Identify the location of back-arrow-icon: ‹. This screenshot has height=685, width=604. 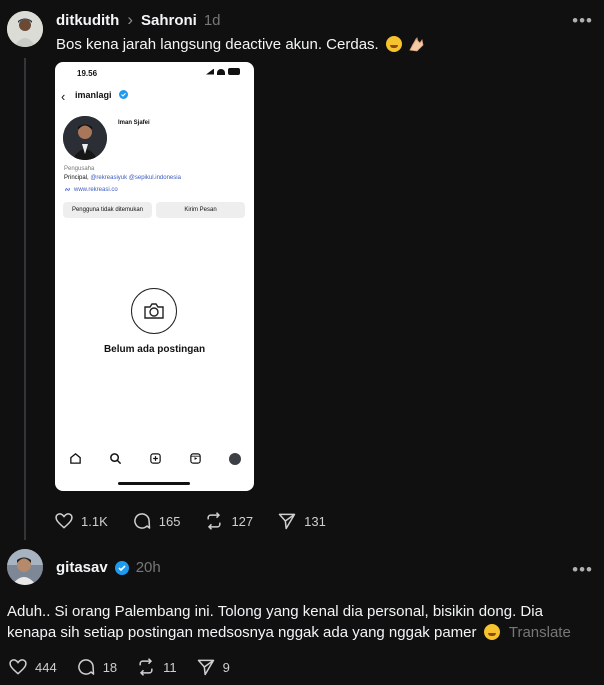
(63, 96).